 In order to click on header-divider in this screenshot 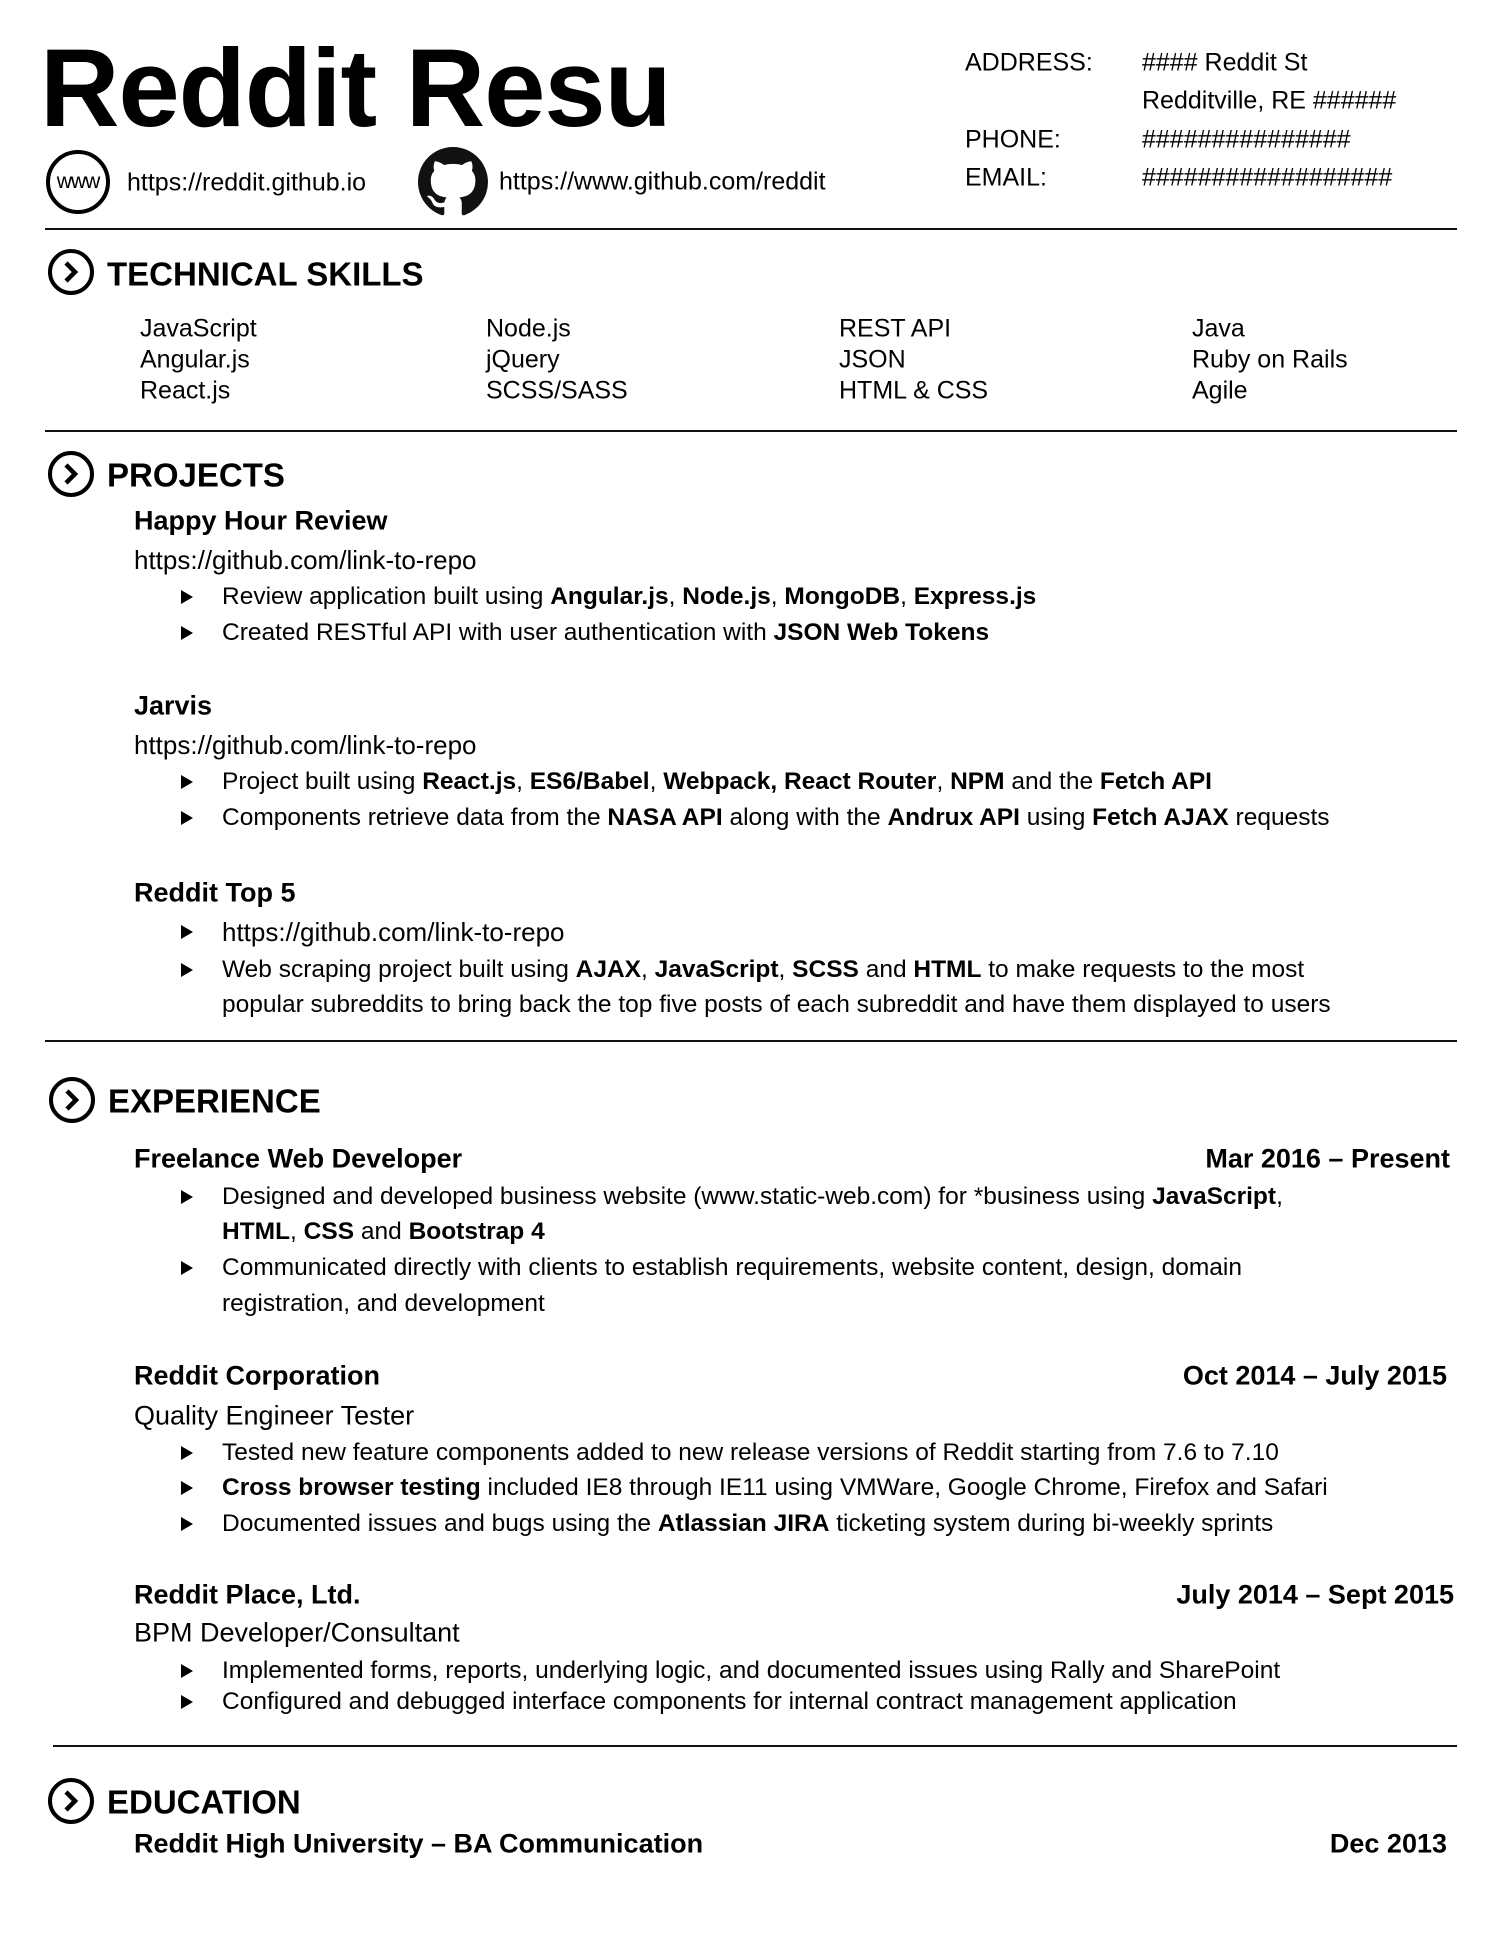, I will do `click(751, 229)`.